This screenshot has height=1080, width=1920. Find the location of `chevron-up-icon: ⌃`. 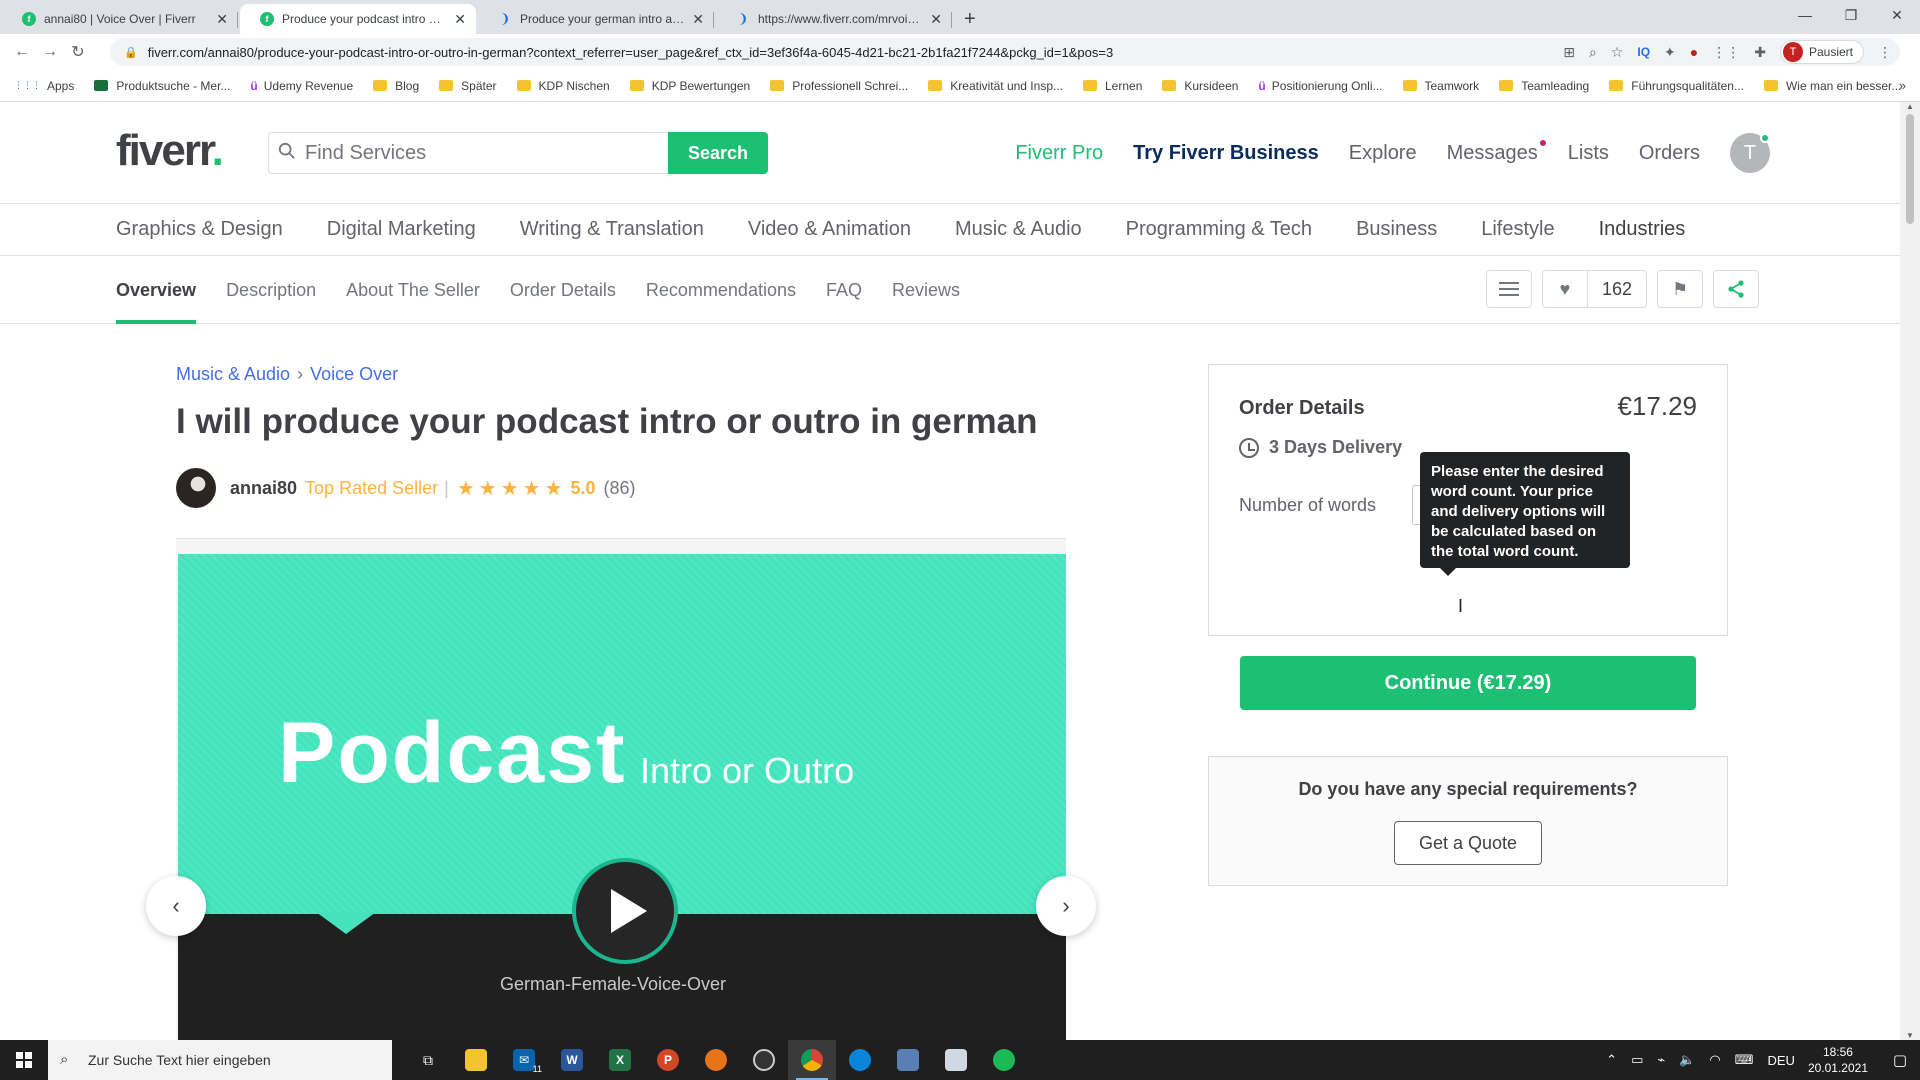

chevron-up-icon: ⌃ is located at coordinates (1611, 1060).